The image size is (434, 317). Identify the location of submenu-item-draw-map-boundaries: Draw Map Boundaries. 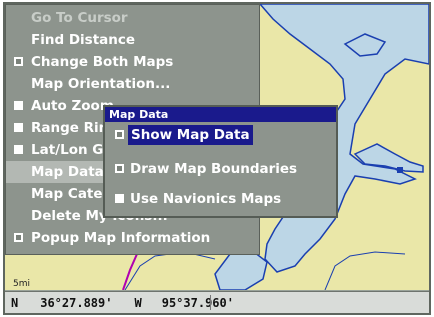
(220, 169).